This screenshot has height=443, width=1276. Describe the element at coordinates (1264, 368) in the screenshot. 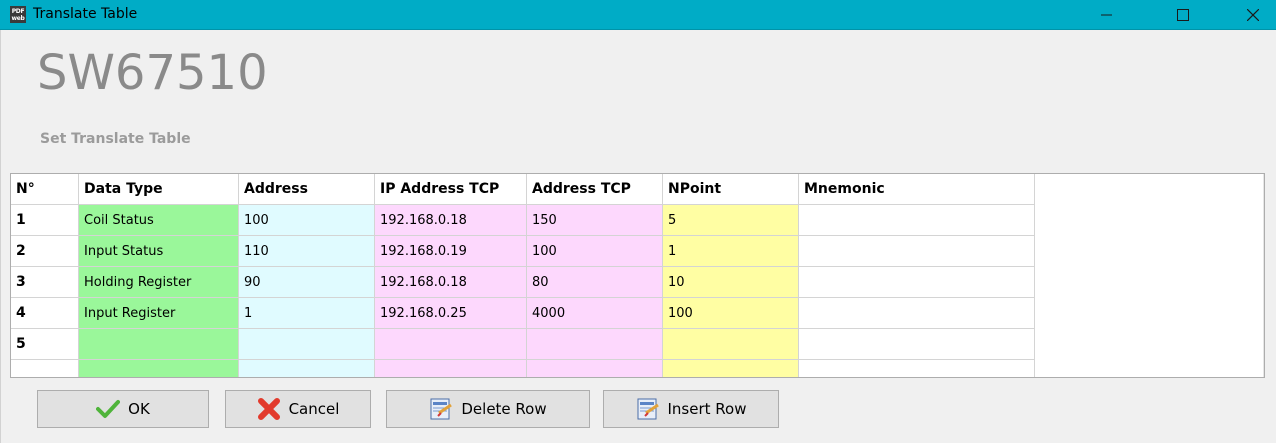

I see `scroll-down-button` at that location.